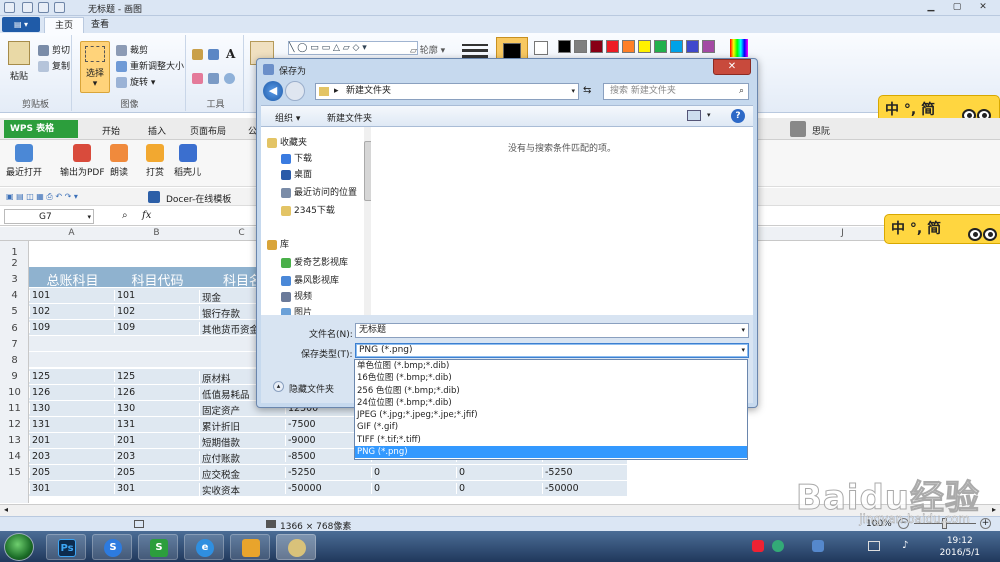  What do you see at coordinates (43, 7) in the screenshot?
I see `undo-icon` at bounding box center [43, 7].